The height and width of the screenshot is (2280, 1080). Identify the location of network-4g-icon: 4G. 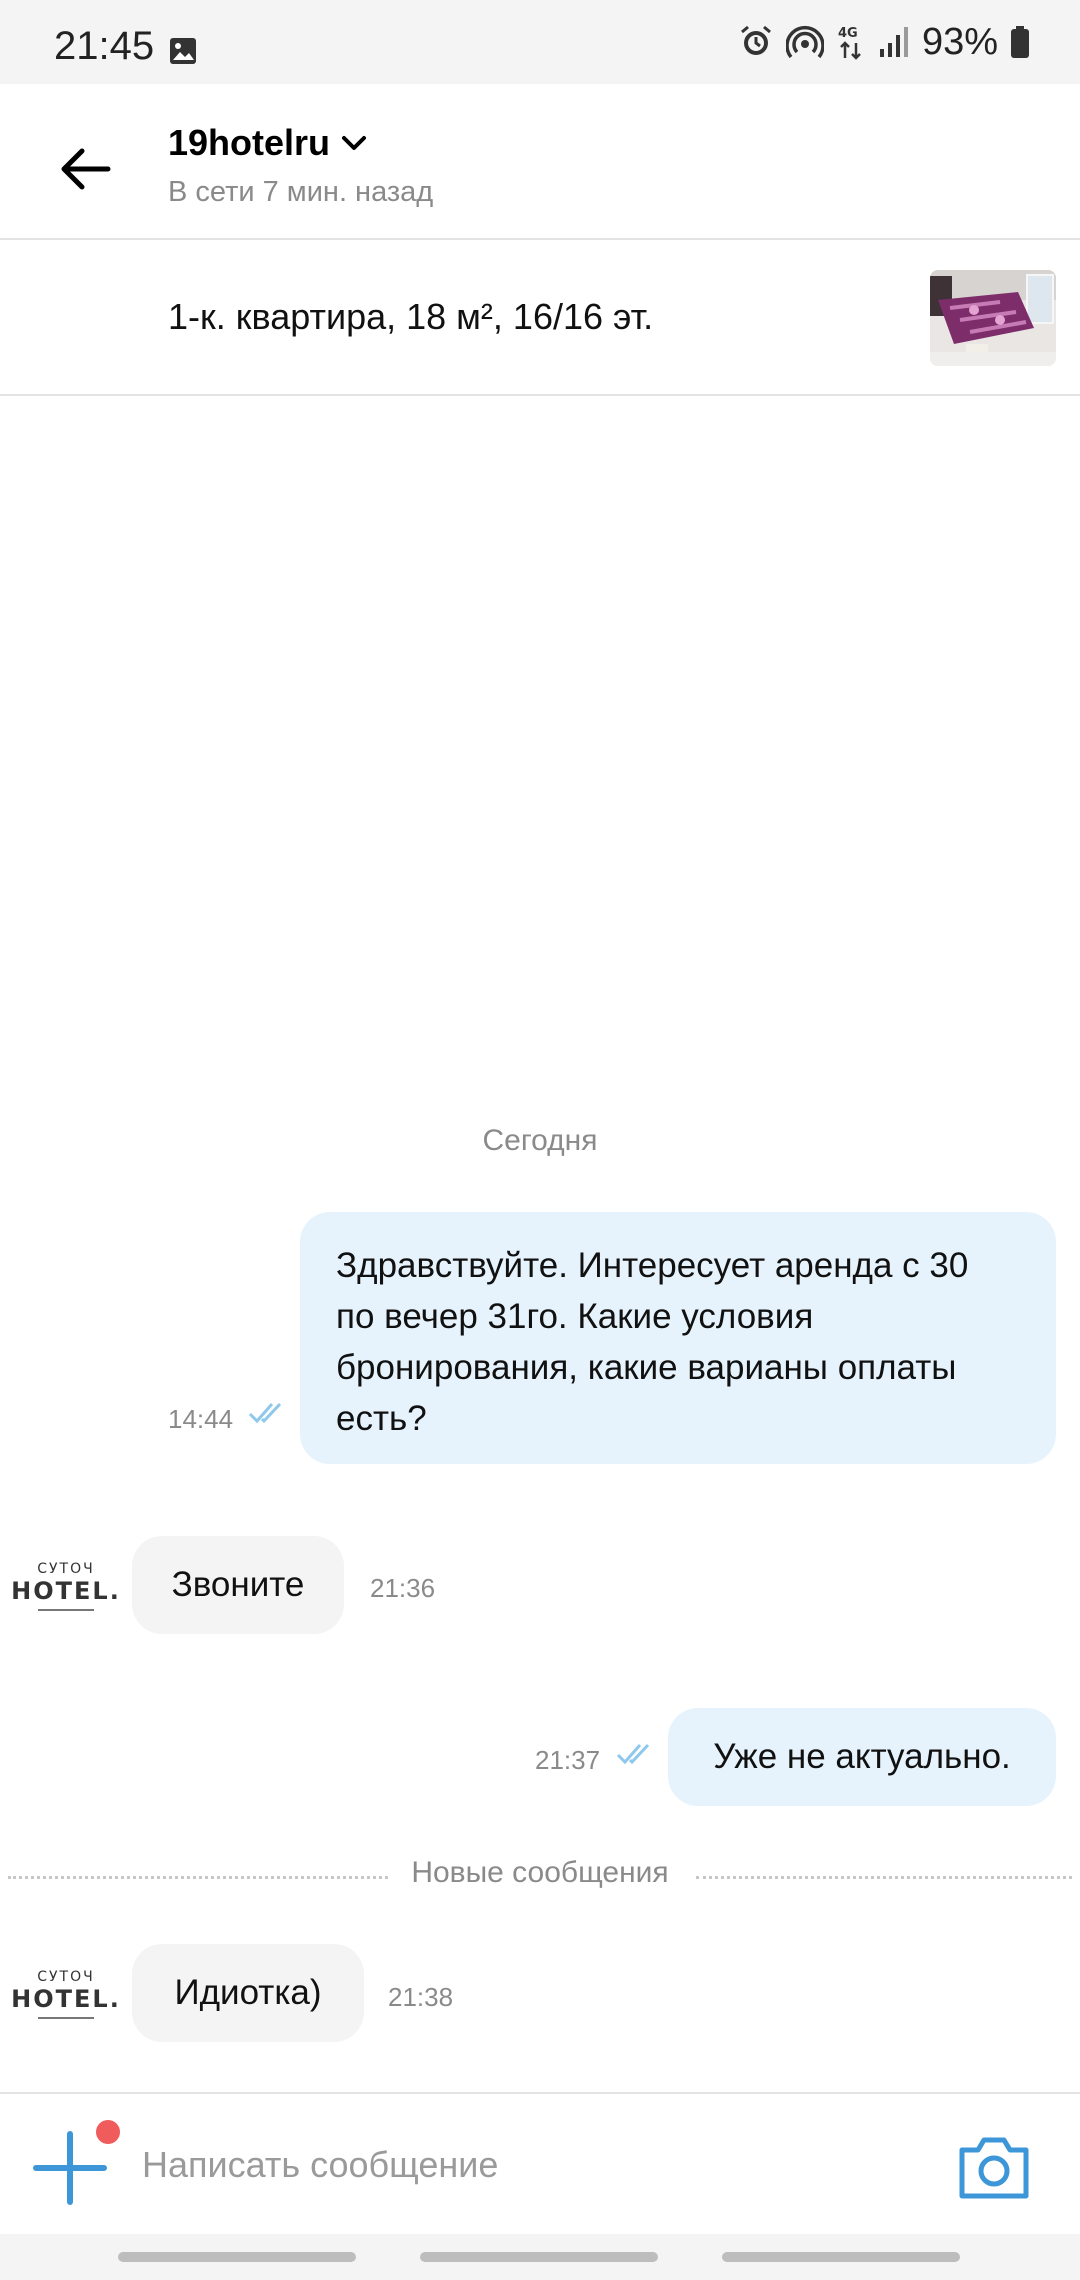
(849, 43).